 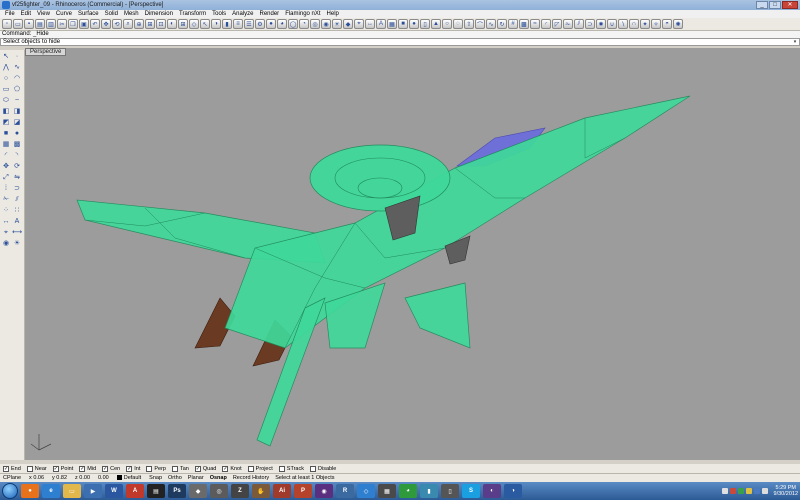 What do you see at coordinates (17, 134) in the screenshot?
I see `sphere-solid-icon: ●` at bounding box center [17, 134].